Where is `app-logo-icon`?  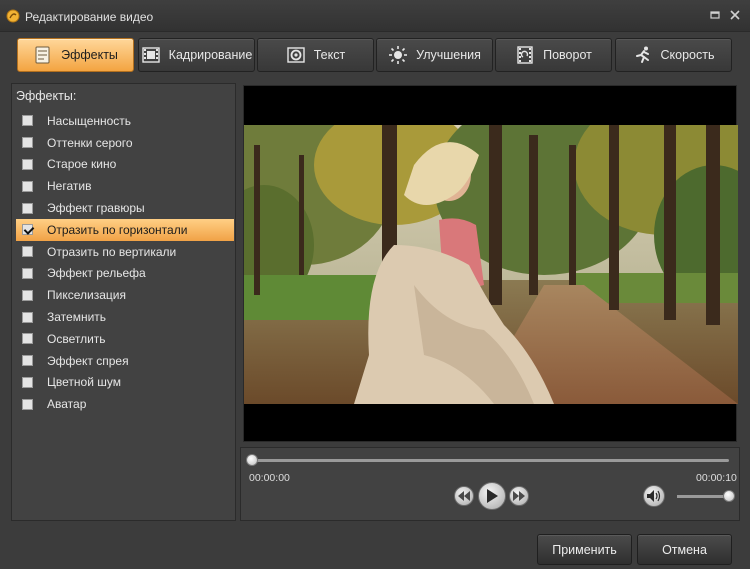 app-logo-icon is located at coordinates (13, 16).